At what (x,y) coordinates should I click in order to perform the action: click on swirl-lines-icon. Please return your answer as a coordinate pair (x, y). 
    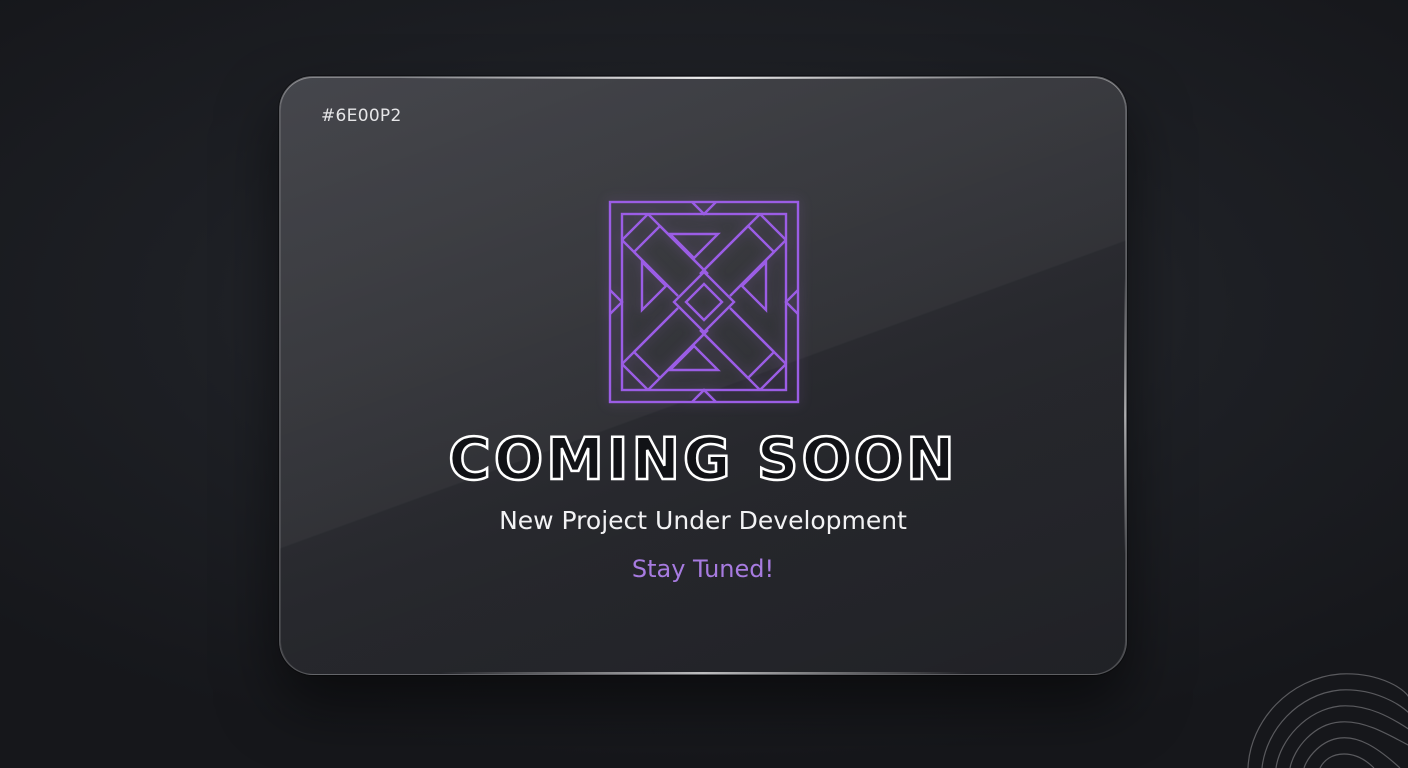
    Looking at the image, I should click on (1327, 720).